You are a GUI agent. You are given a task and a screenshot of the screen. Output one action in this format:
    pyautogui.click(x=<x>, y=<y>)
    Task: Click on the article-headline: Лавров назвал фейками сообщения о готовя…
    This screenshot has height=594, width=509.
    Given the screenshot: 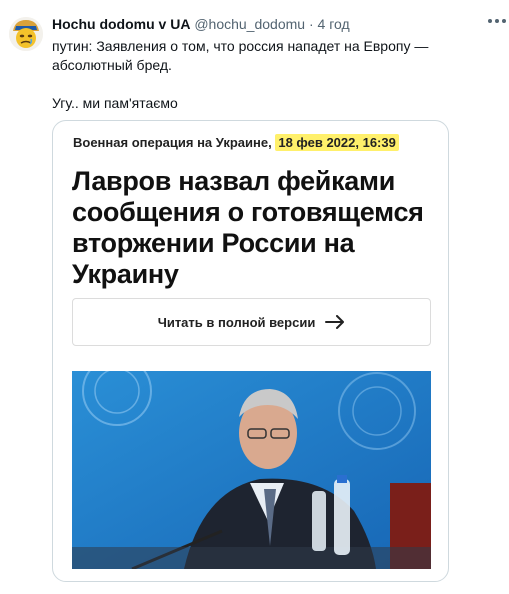 What is the action you would take?
    pyautogui.click(x=248, y=227)
    